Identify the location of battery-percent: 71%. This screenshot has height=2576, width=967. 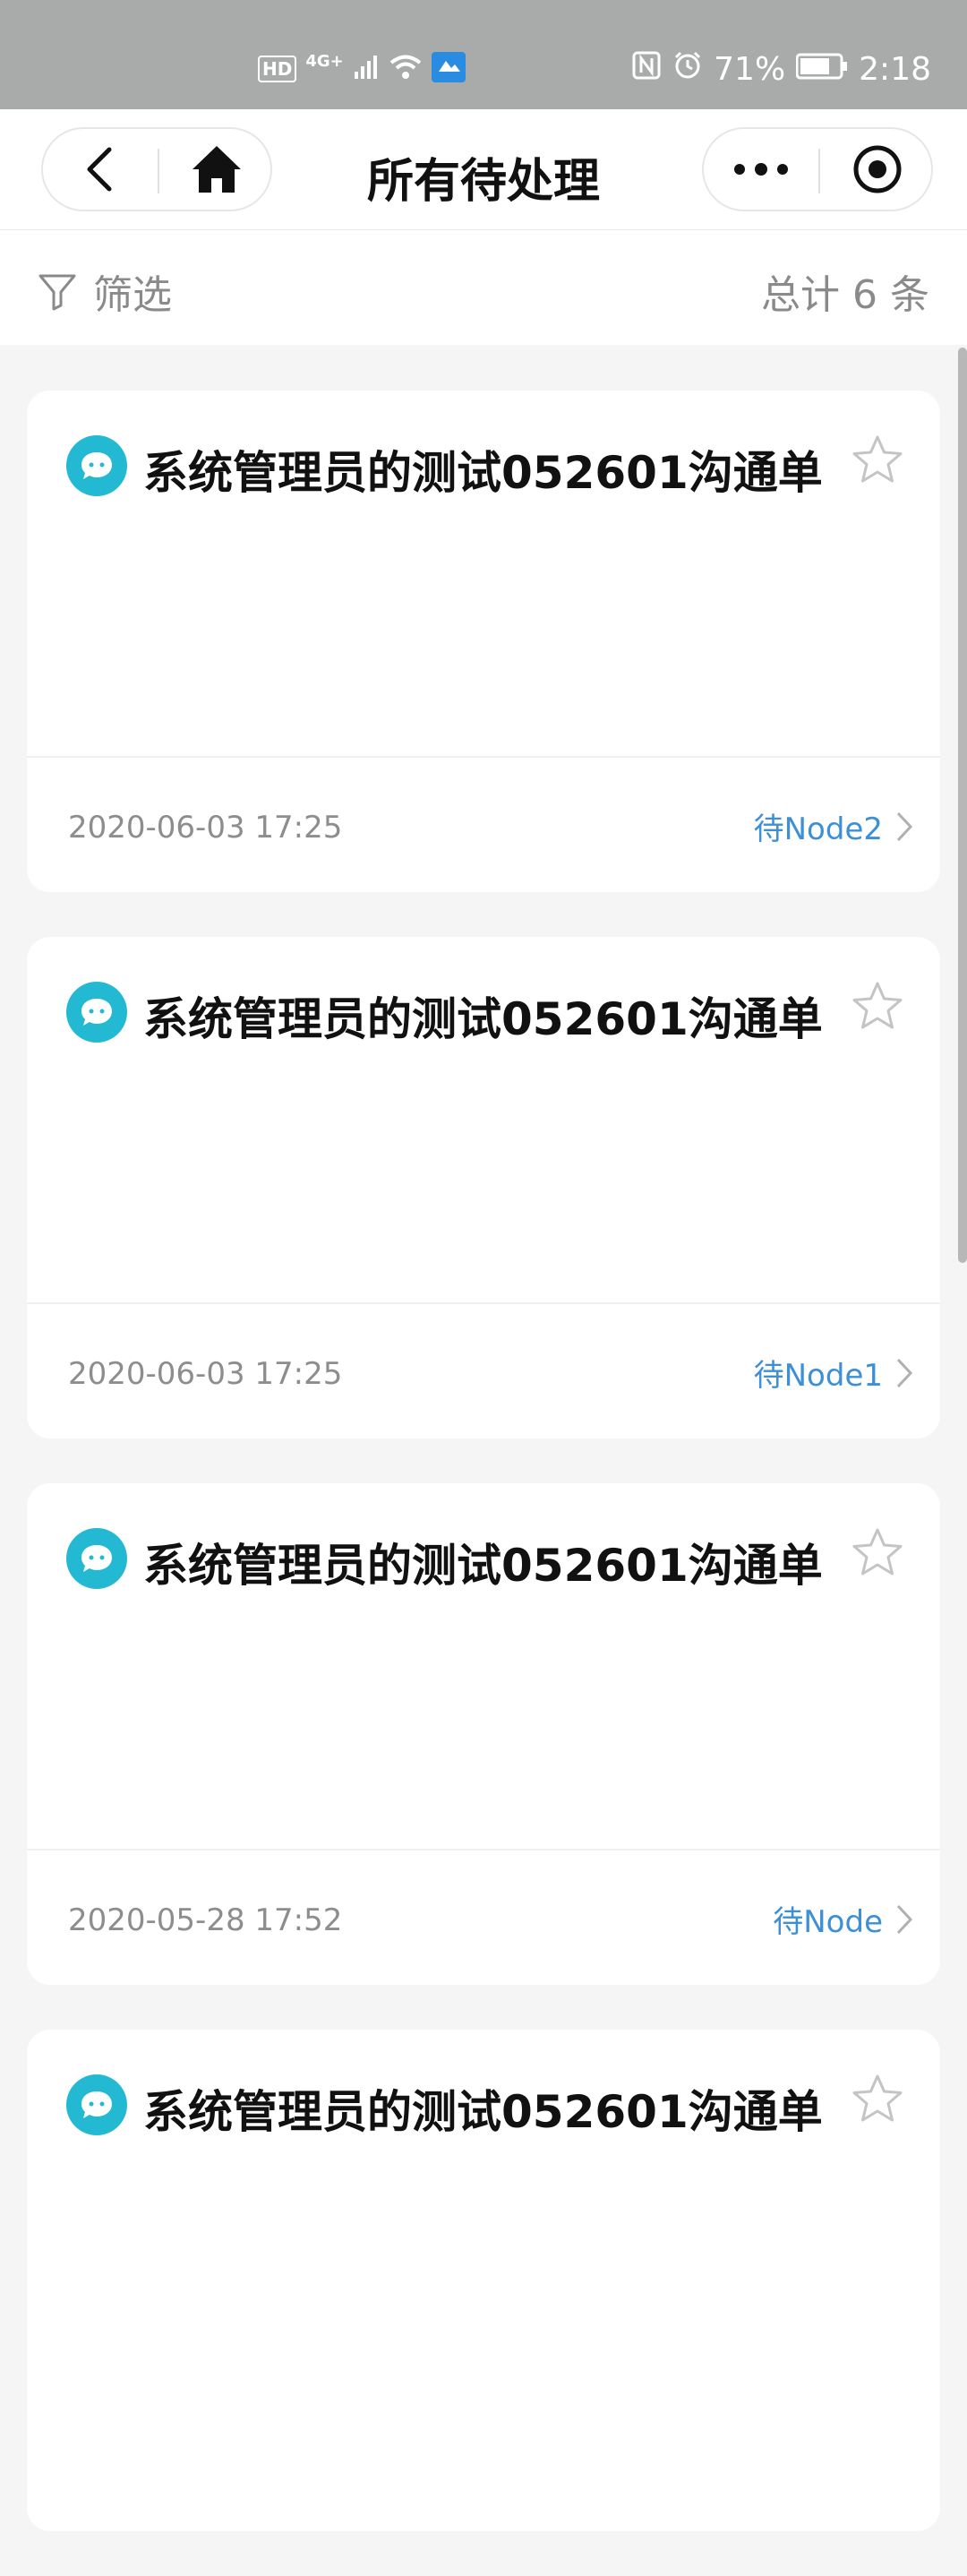
(750, 69).